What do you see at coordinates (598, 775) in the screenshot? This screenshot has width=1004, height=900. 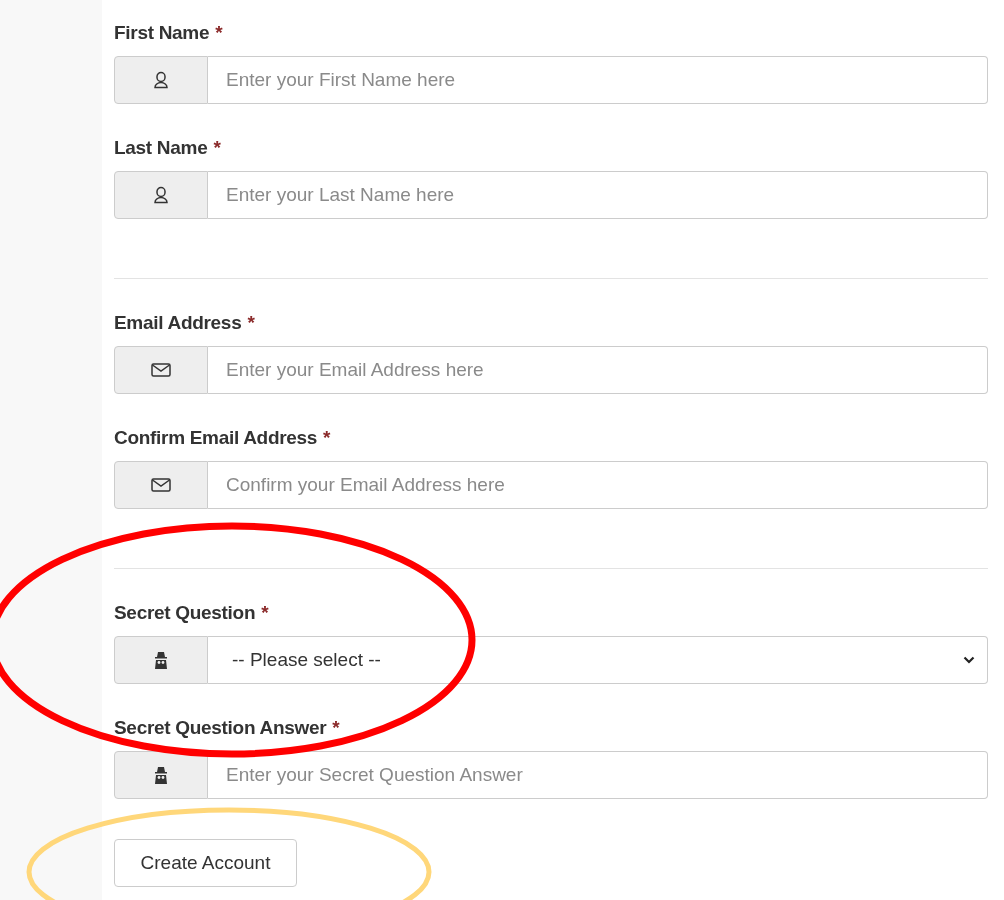 I see `input-field: Enter your Secret Question Answer` at bounding box center [598, 775].